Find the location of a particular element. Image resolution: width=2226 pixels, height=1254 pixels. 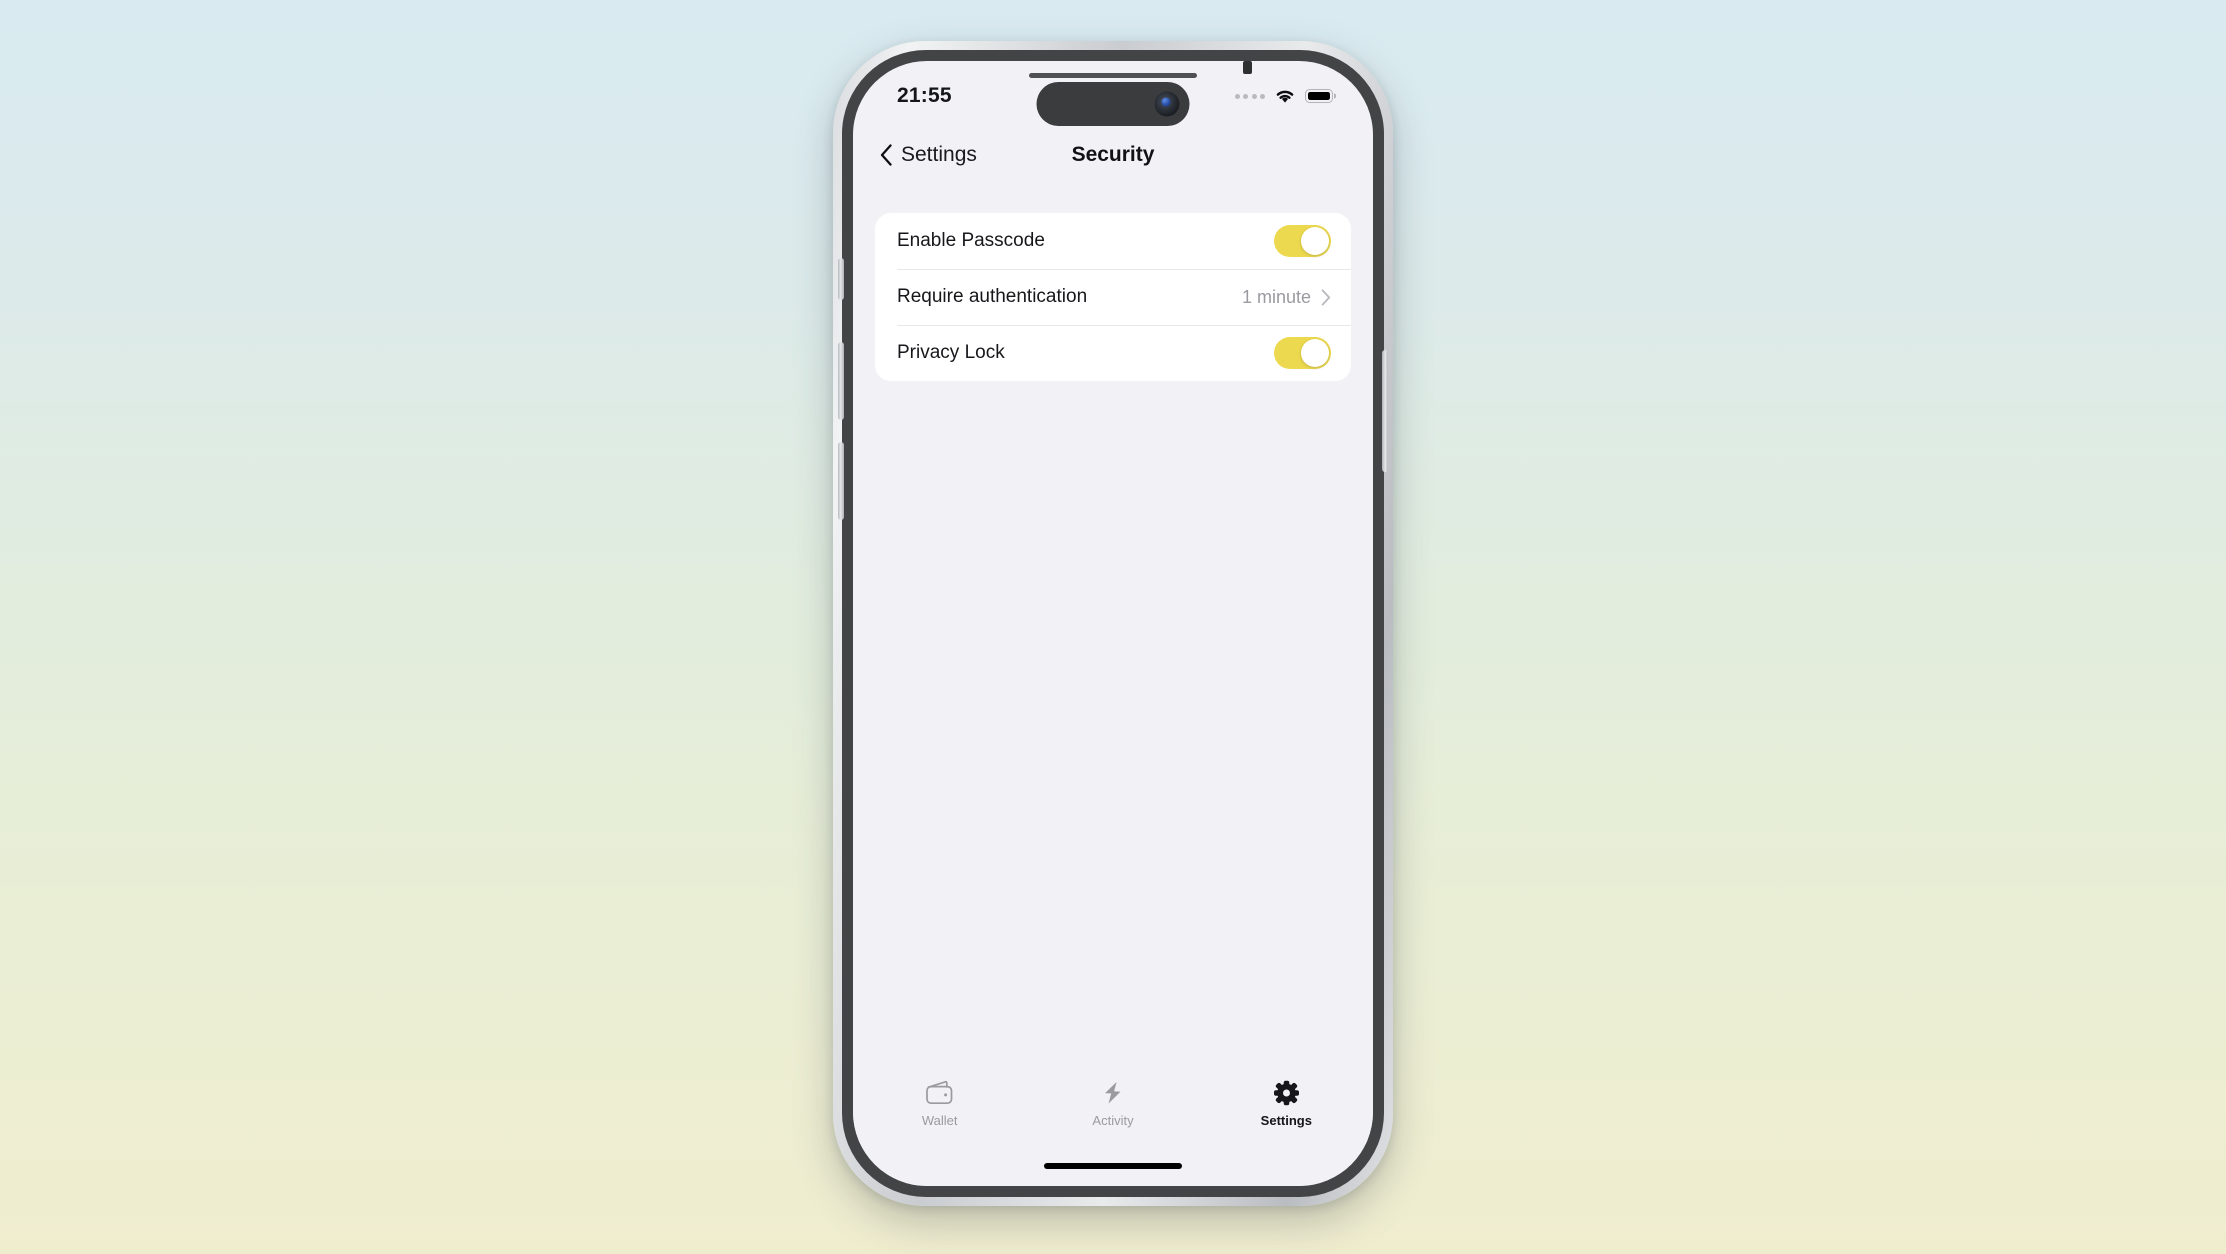

status-bar-time: 21:55 is located at coordinates (924, 95).